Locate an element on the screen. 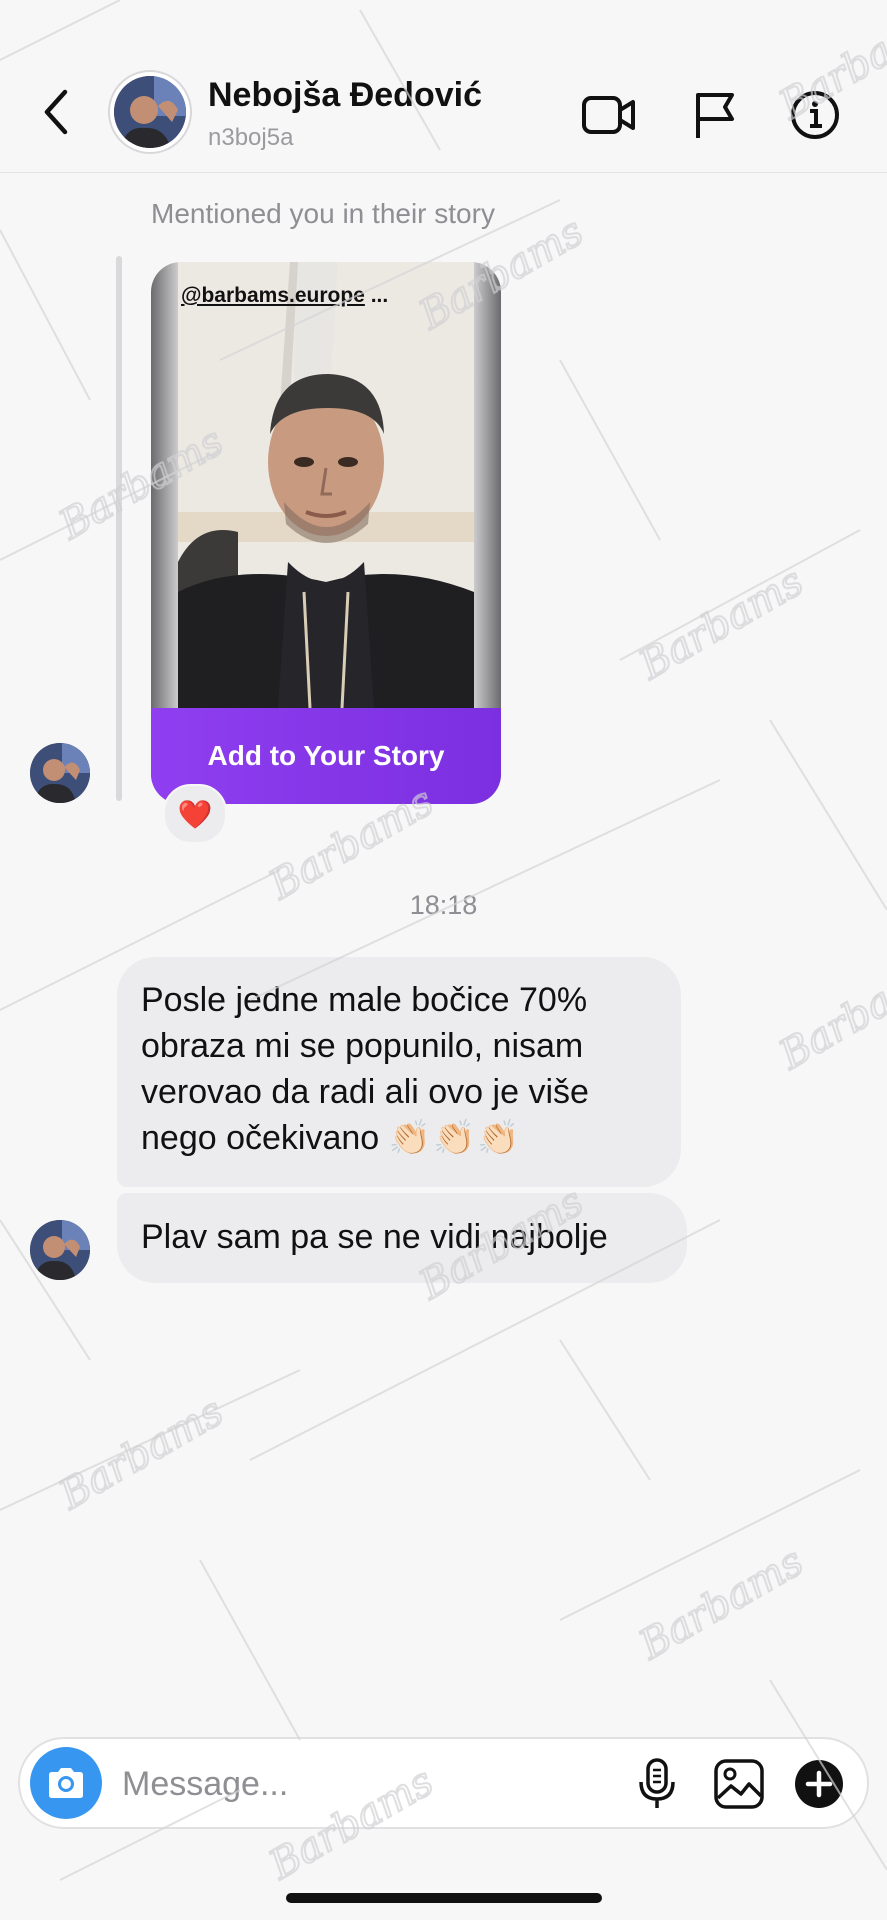 Image resolution: width=887 pixels, height=1920 pixels. info-icon is located at coordinates (815, 115).